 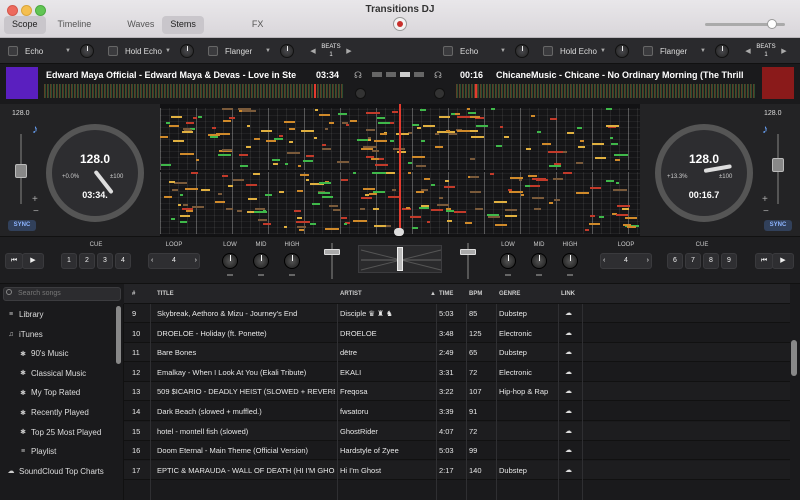 I want to click on cue-mix-knob, so click(x=439, y=93).